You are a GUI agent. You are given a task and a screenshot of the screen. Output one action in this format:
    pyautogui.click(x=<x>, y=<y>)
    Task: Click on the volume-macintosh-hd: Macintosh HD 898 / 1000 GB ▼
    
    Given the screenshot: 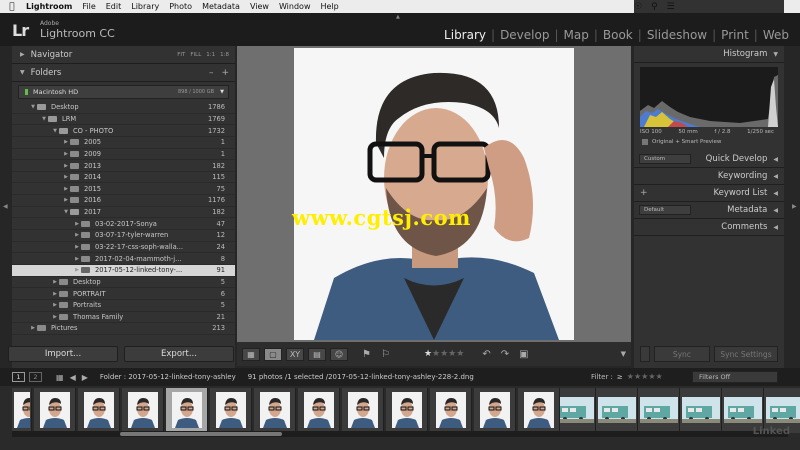 What is the action you would take?
    pyautogui.click(x=123, y=92)
    